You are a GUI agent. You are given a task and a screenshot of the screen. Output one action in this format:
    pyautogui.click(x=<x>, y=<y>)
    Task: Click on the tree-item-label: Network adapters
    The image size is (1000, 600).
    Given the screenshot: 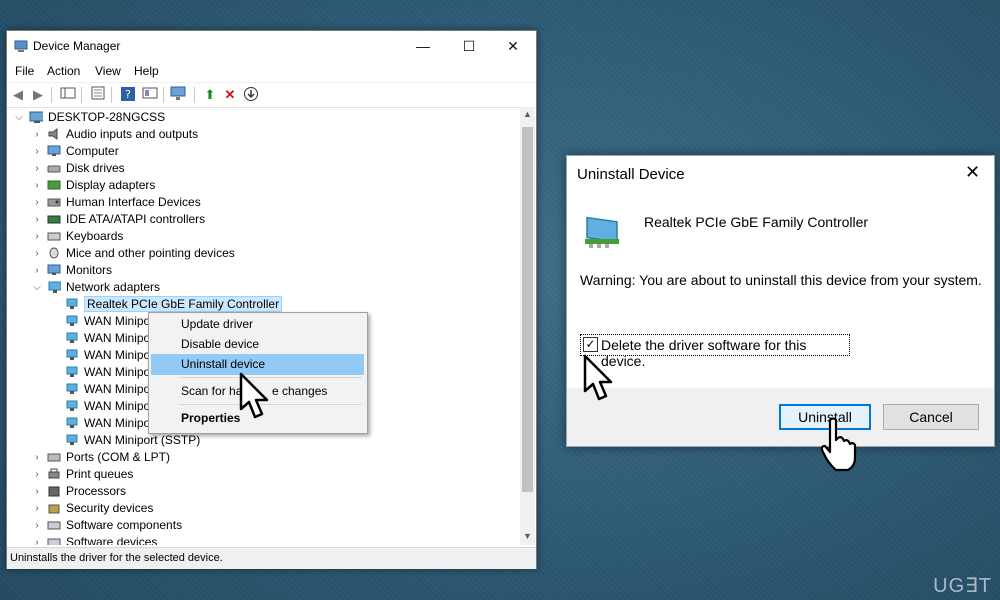 What is the action you would take?
    pyautogui.click(x=113, y=287)
    